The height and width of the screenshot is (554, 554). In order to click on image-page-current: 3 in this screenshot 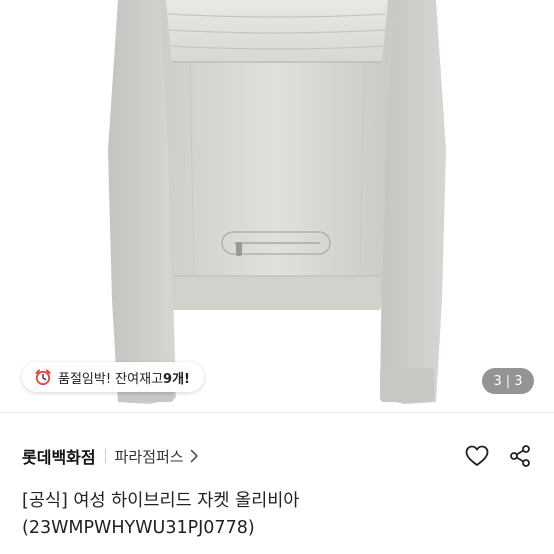, I will do `click(497, 381)`.